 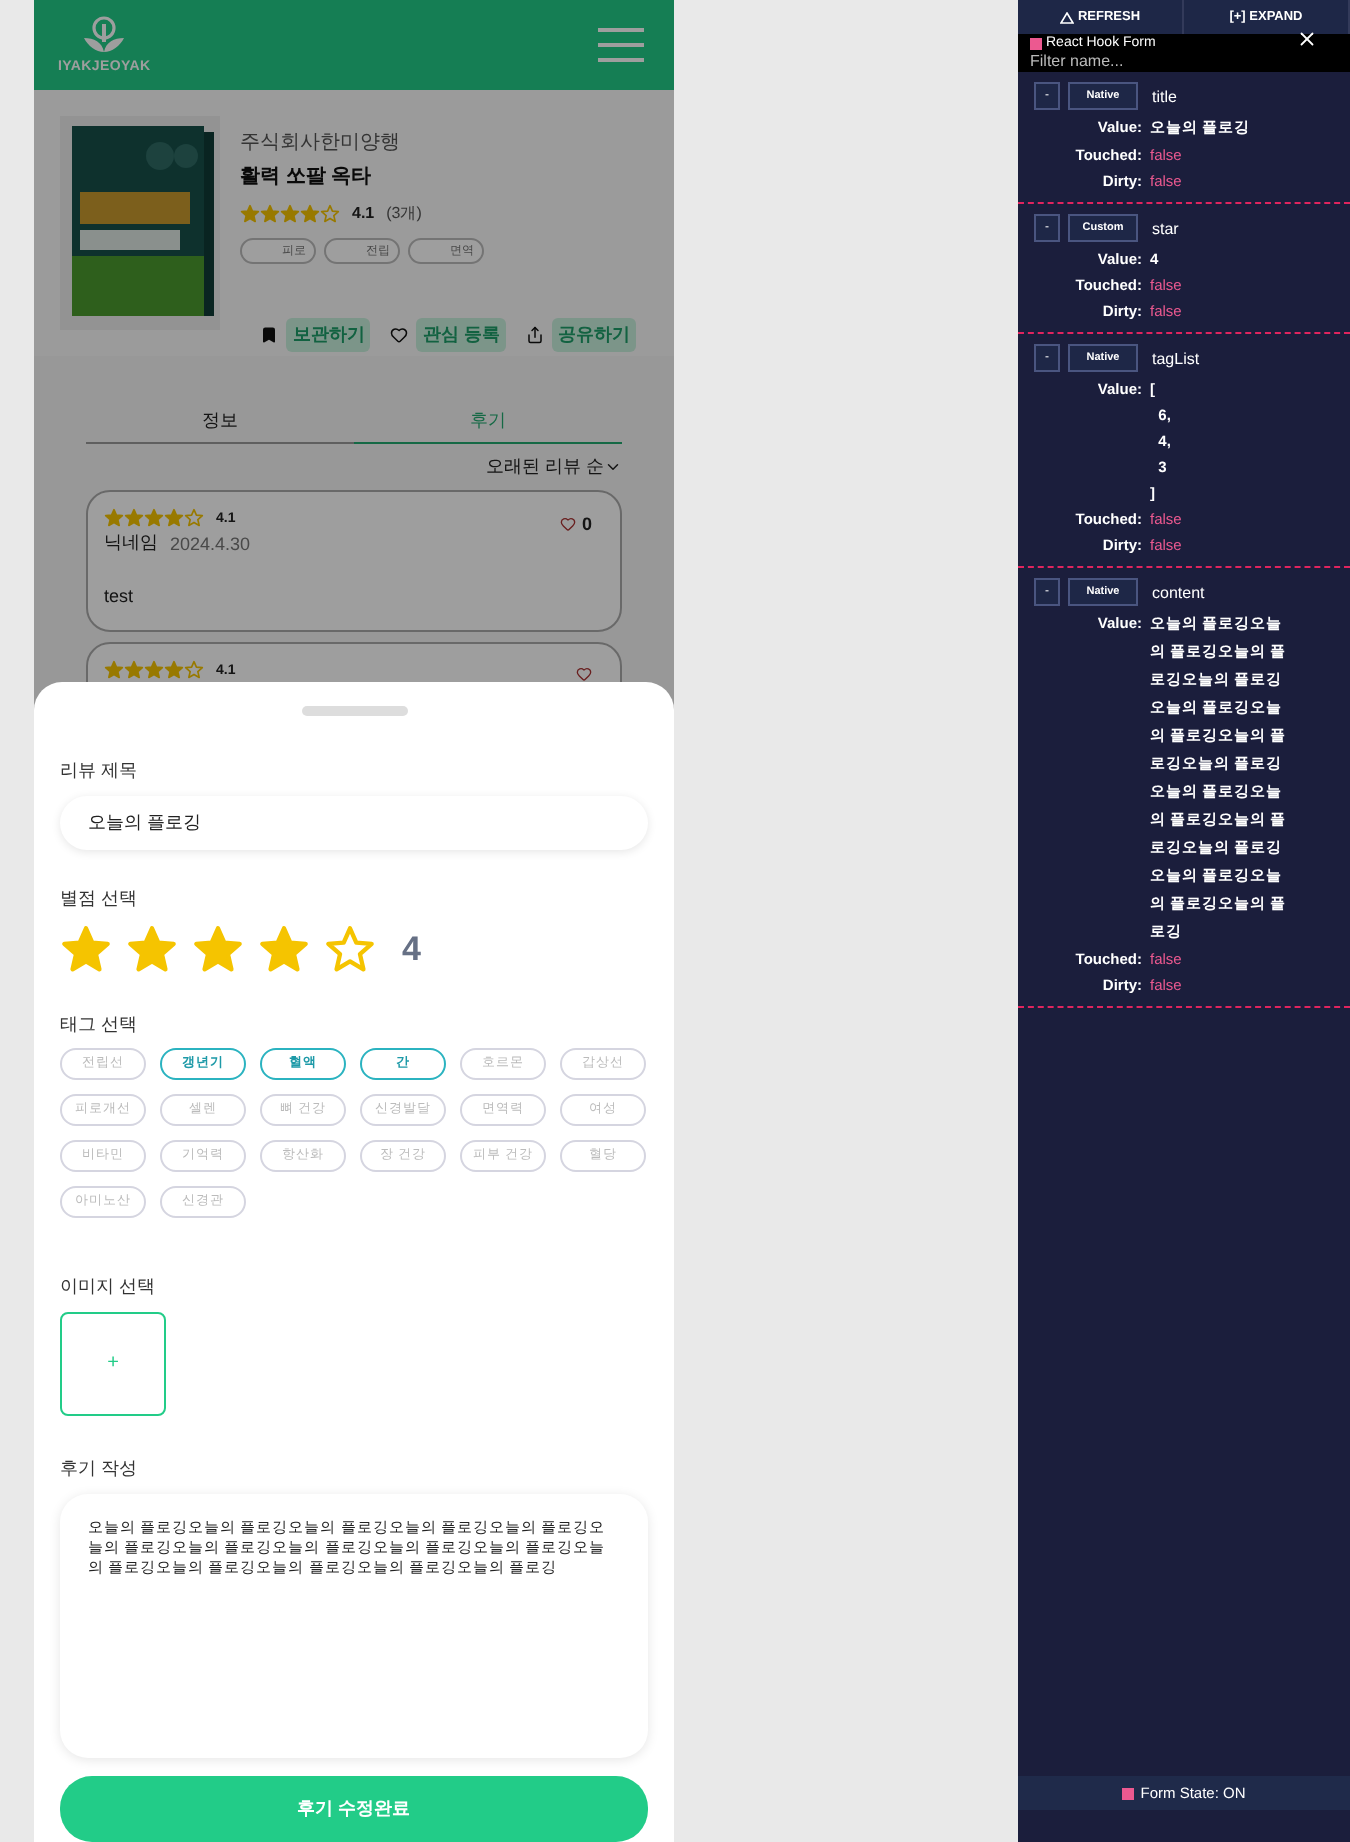 I want to click on field-name: content, so click(x=1178, y=592).